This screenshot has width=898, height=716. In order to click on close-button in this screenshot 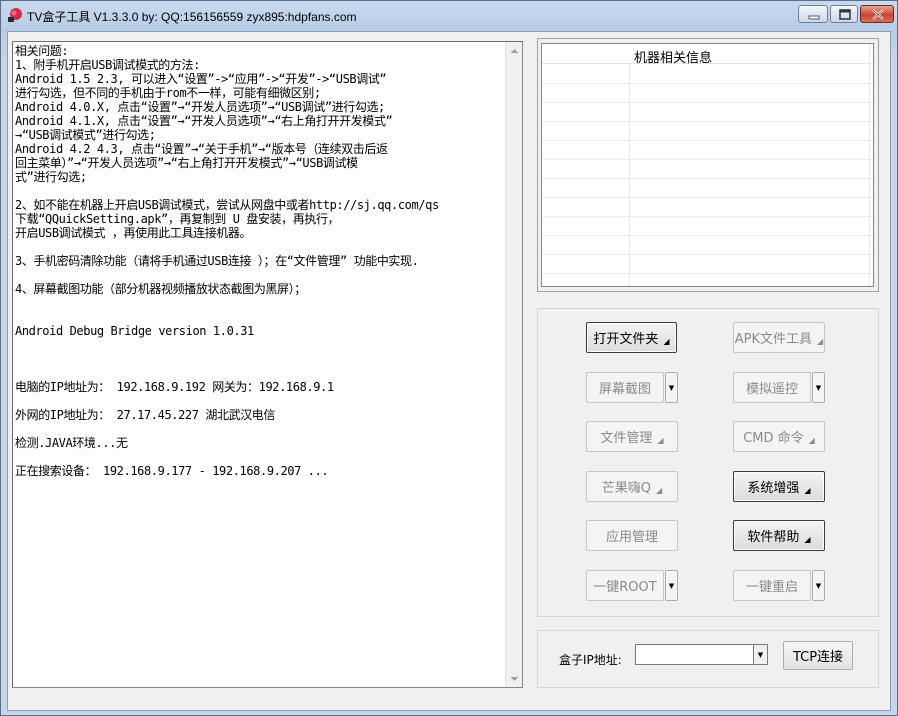, I will do `click(877, 14)`.